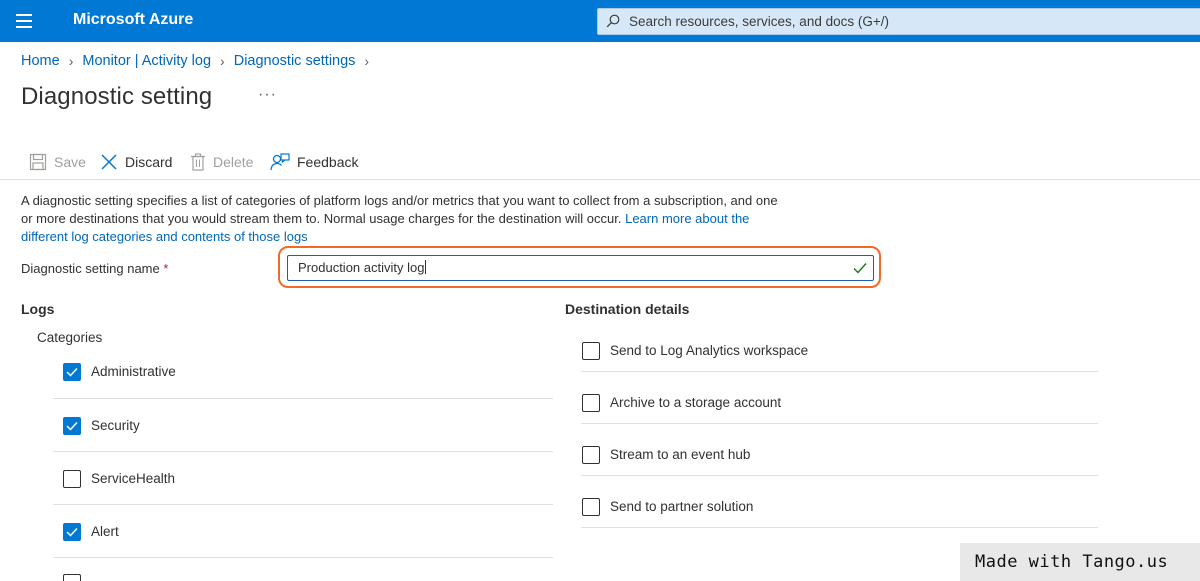 This screenshot has width=1200, height=581. I want to click on save-button: Save, so click(57, 162).